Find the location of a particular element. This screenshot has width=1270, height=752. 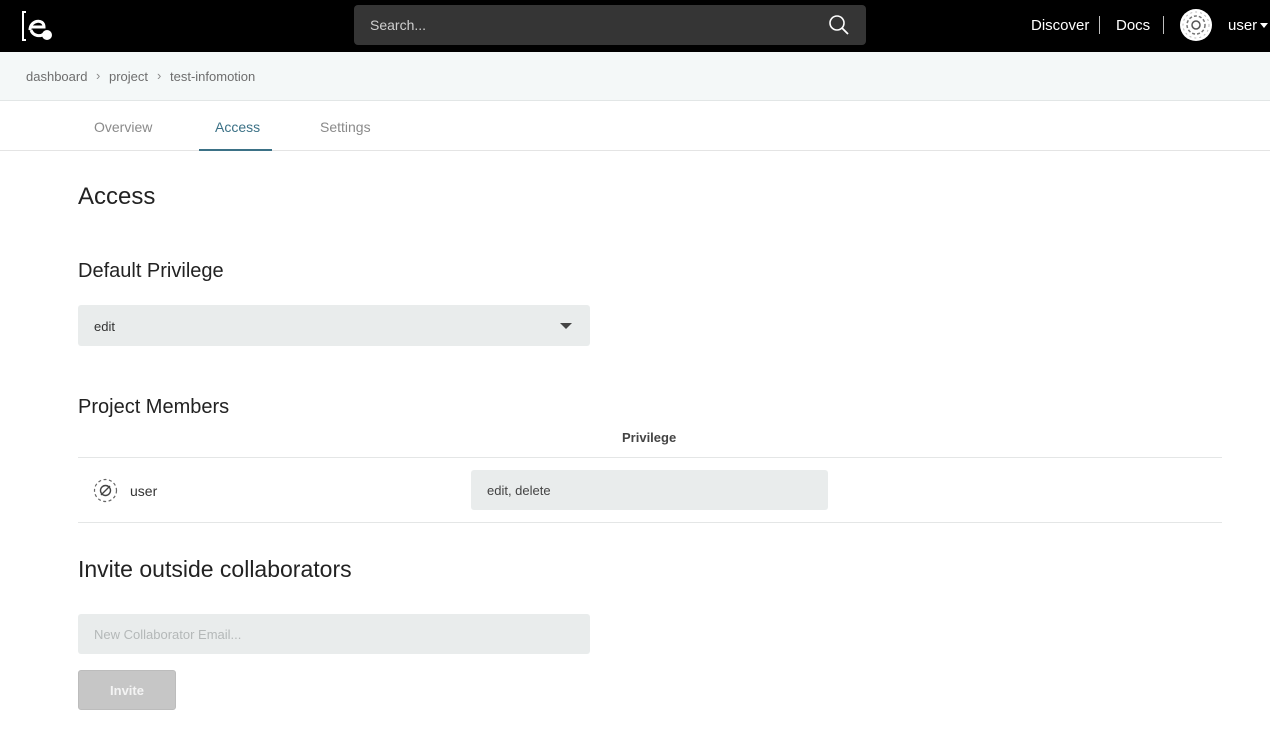

breadcrumb-project: project is located at coordinates (128, 76).